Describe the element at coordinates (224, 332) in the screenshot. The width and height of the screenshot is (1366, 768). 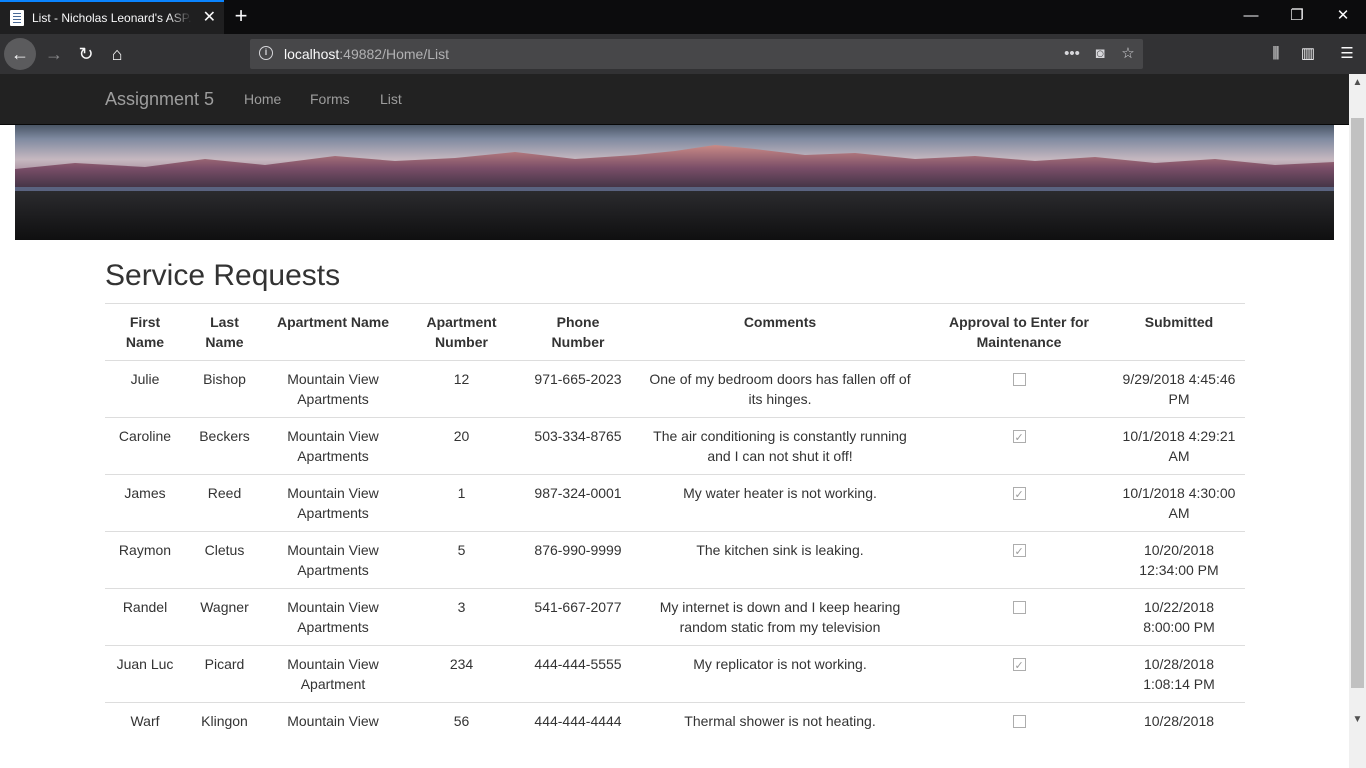
I see `column-header-last-name: Last Name` at that location.